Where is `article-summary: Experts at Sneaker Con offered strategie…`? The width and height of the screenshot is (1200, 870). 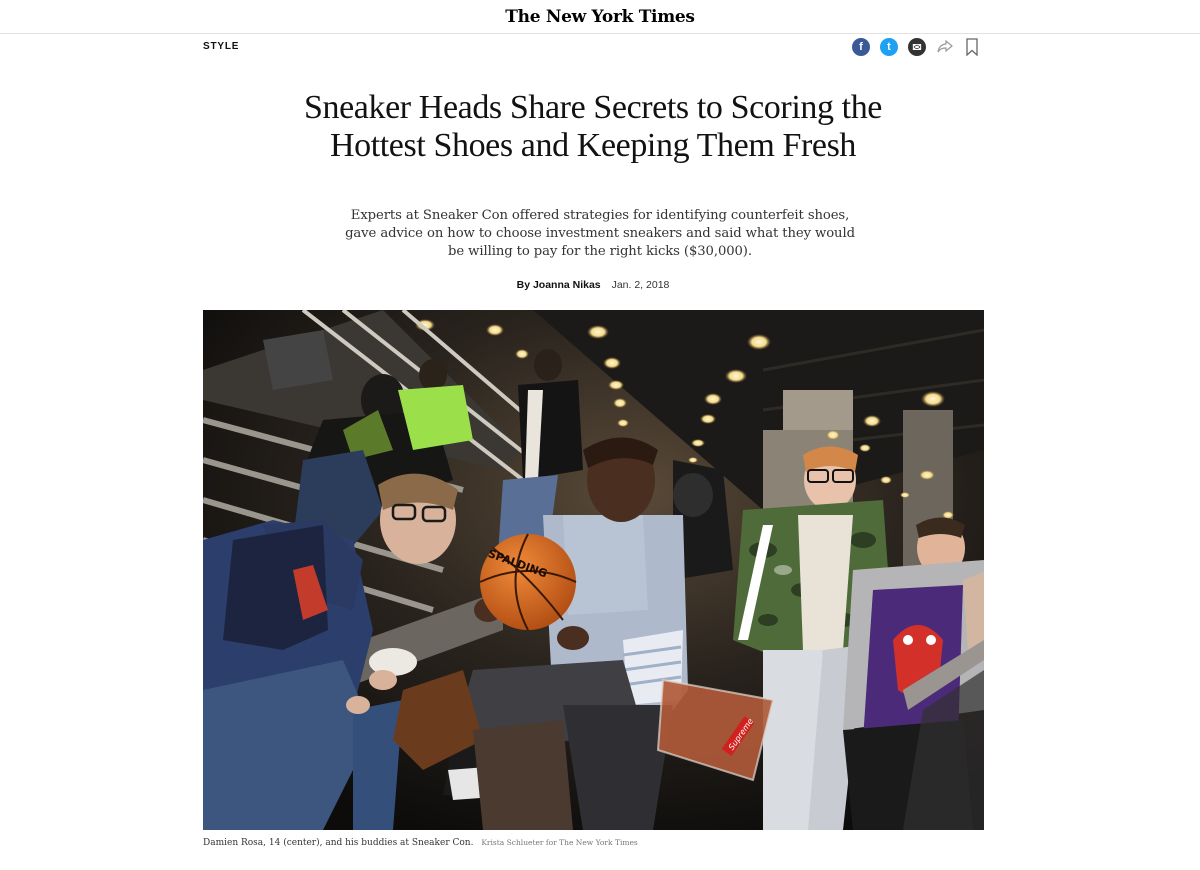
article-summary: Experts at Sneaker Con offered strategie… is located at coordinates (600, 233).